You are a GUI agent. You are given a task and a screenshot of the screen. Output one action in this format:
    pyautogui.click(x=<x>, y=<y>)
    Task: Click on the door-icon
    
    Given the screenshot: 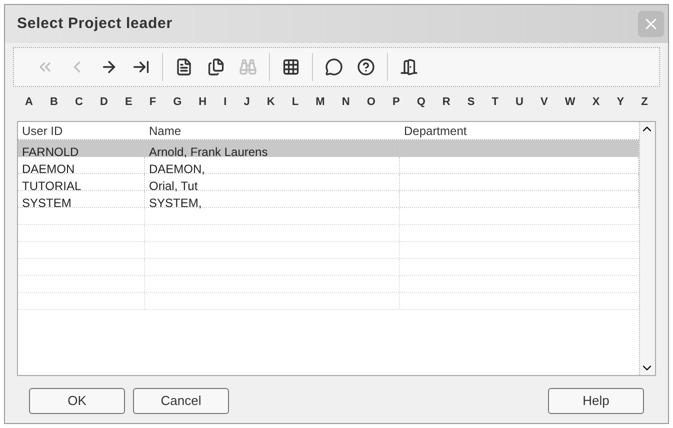 What is the action you would take?
    pyautogui.click(x=409, y=67)
    